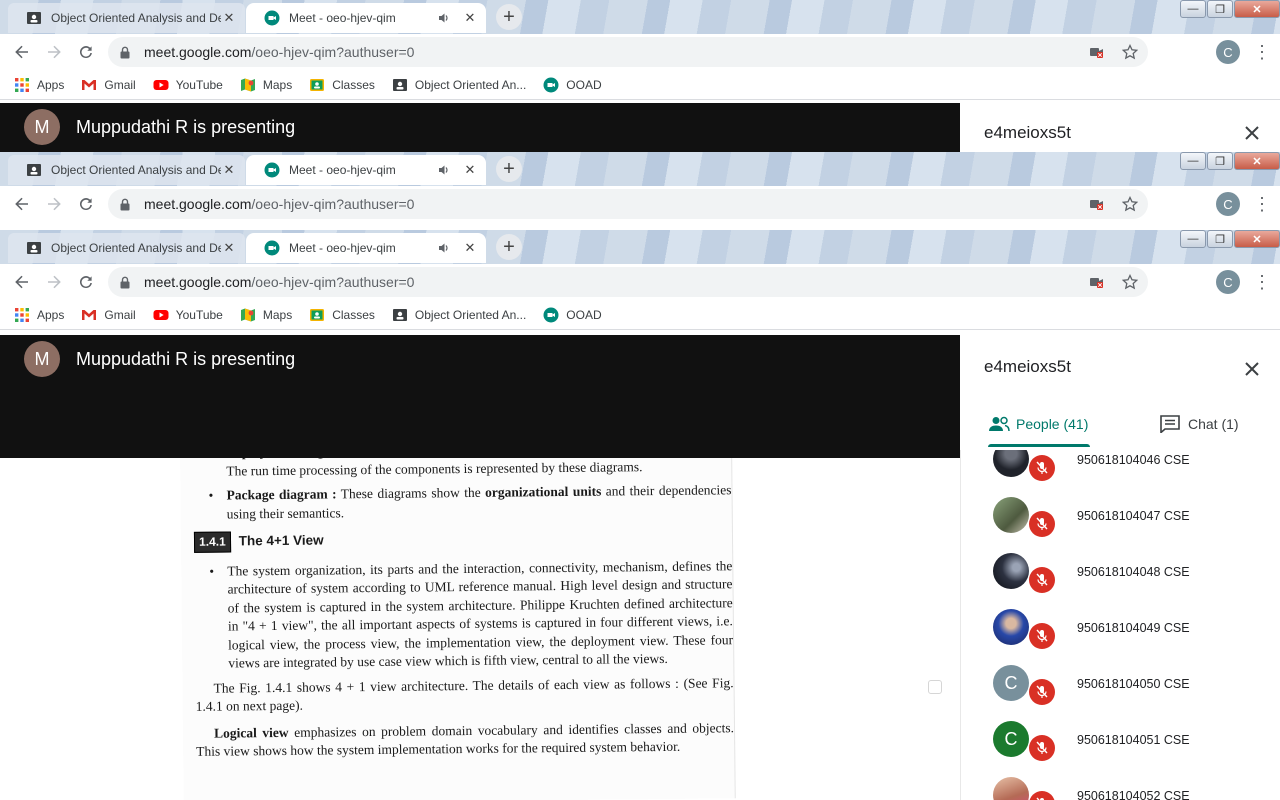 The image size is (1280, 800). I want to click on participant-name: 950618104051 CSE, so click(1133, 740).